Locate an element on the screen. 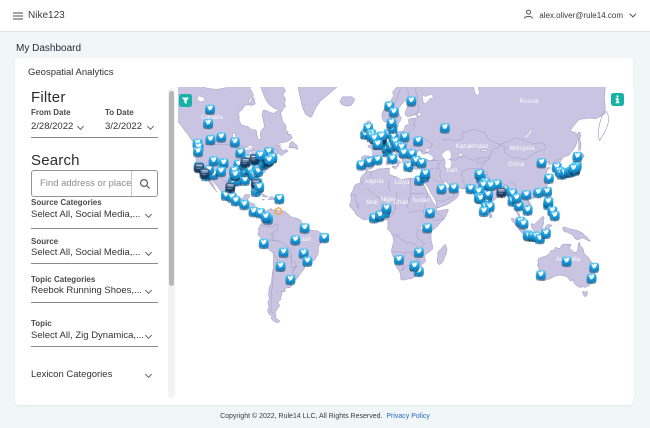 This screenshot has height=428, width=650. svg-text: Algeria is located at coordinates (374, 181).